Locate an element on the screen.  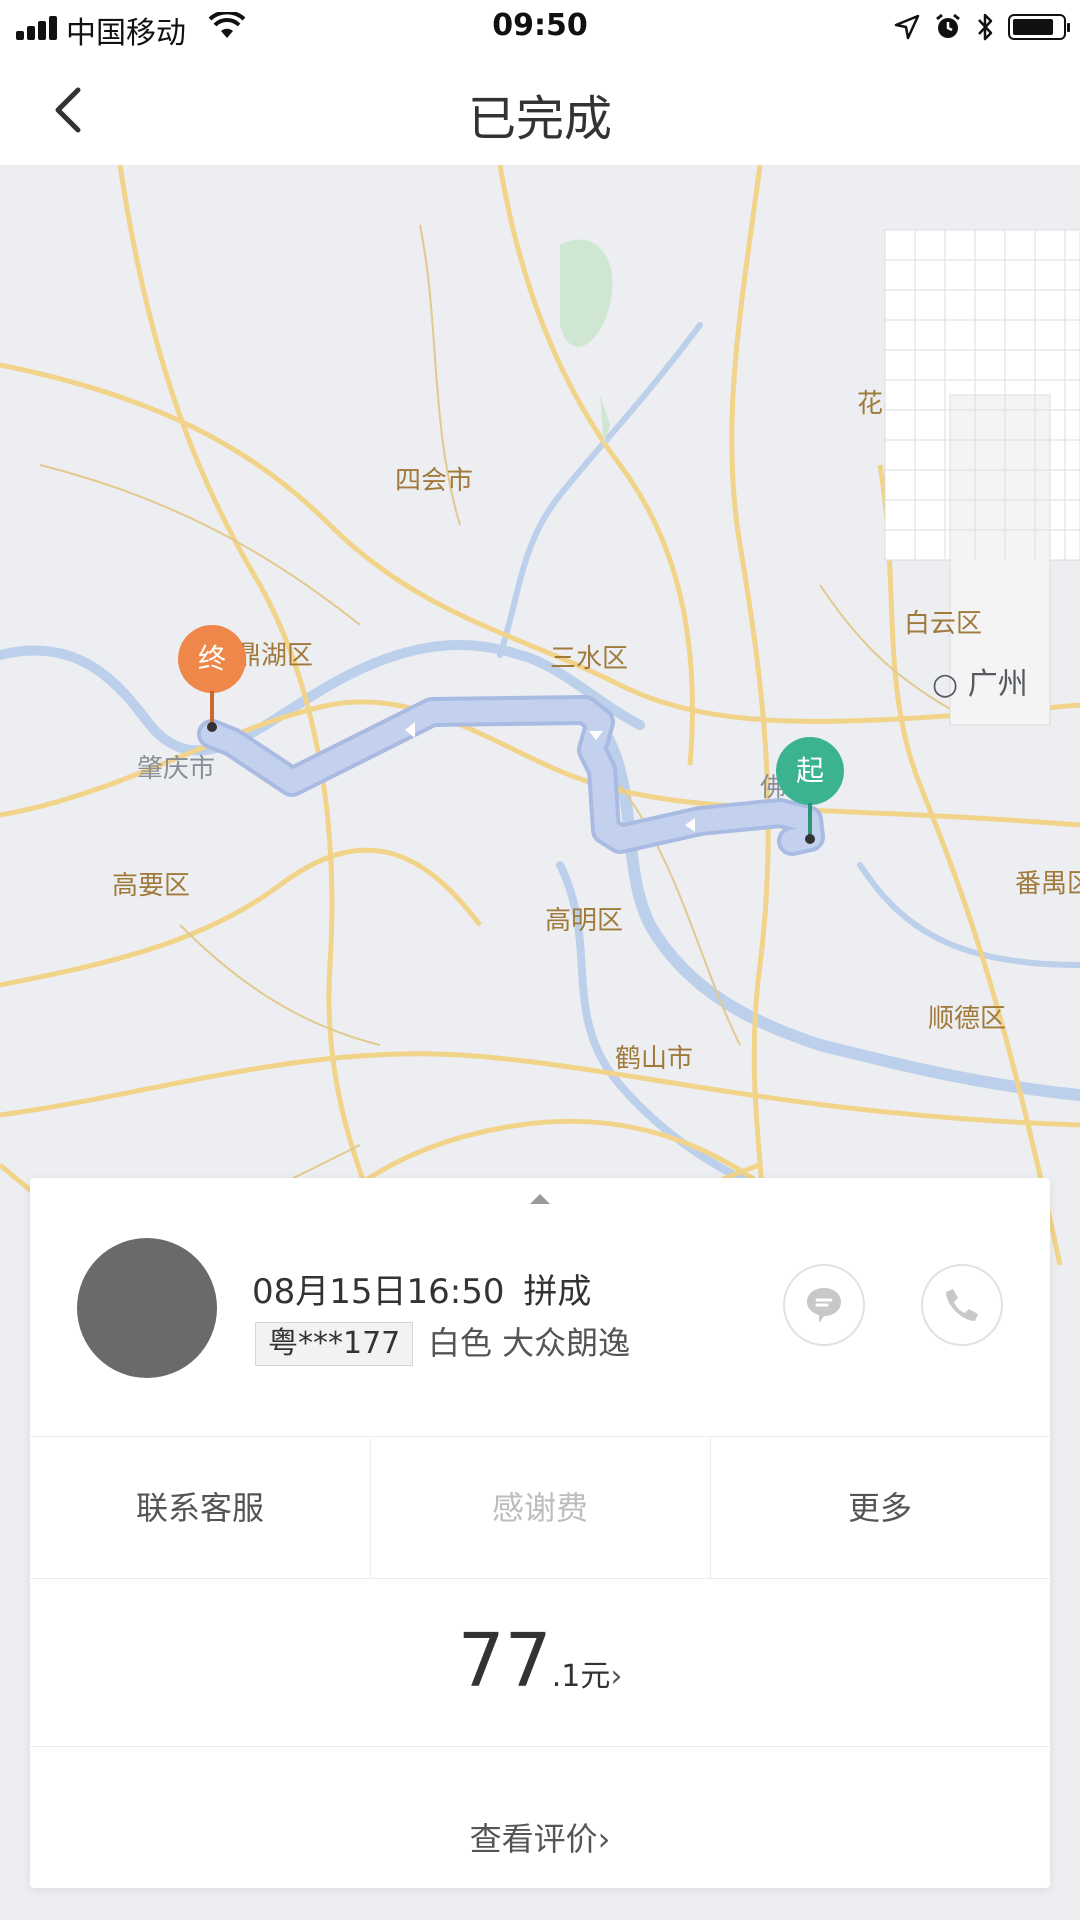
map-label-shunde: 顺德区 is located at coordinates (967, 1019).